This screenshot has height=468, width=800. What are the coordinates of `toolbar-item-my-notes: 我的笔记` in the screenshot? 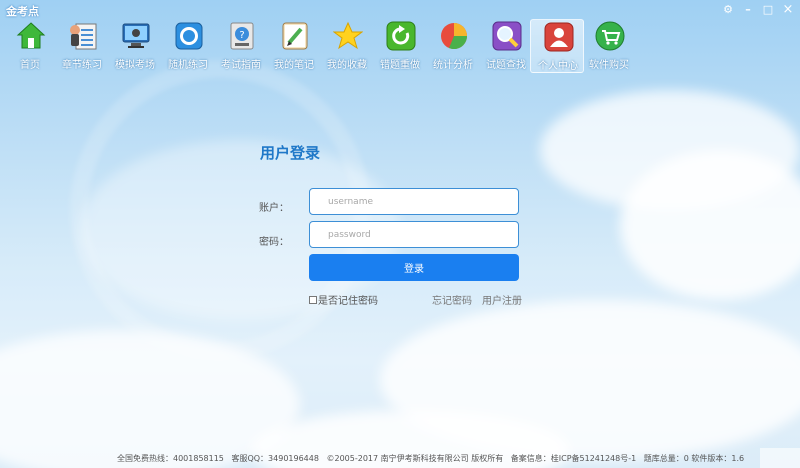 It's located at (294, 46).